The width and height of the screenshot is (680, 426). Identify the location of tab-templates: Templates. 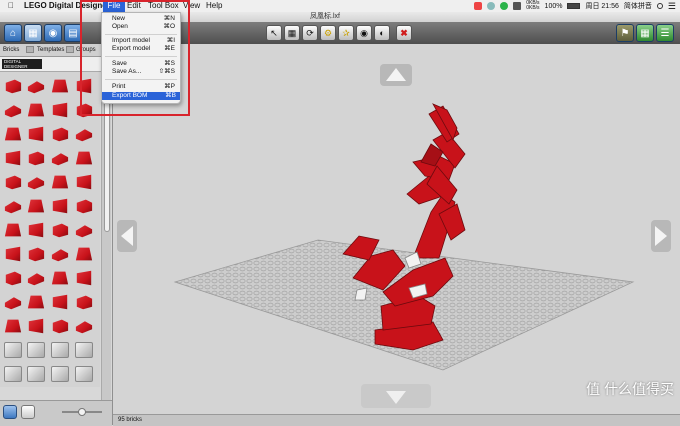
(50, 50).